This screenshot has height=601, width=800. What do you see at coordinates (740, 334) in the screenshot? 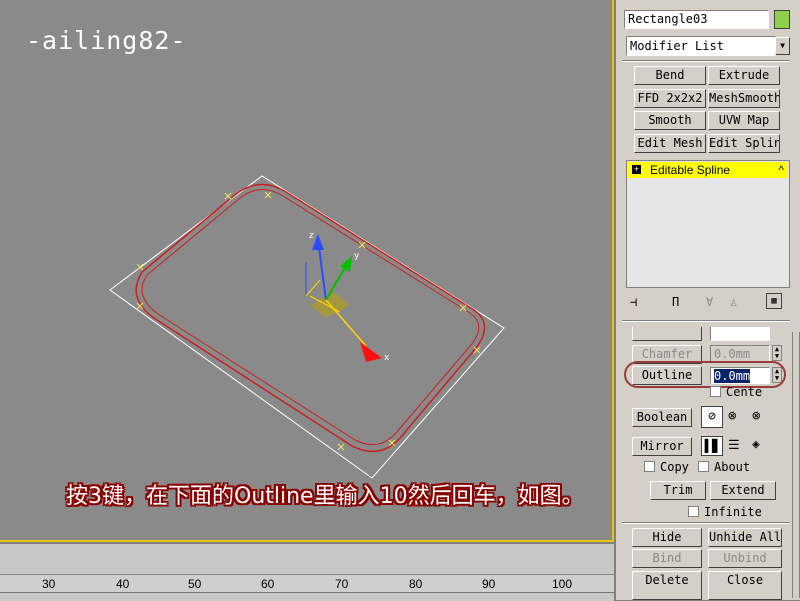
I see `cut-off-field` at bounding box center [740, 334].